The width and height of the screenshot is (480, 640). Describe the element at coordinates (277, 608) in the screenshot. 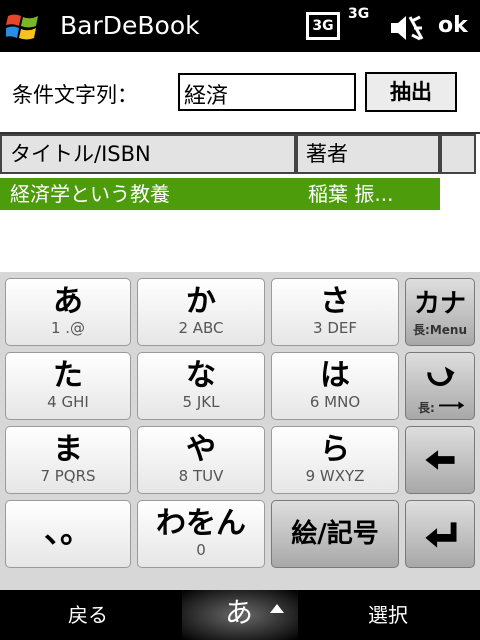

I see `up-triangle-icon` at that location.